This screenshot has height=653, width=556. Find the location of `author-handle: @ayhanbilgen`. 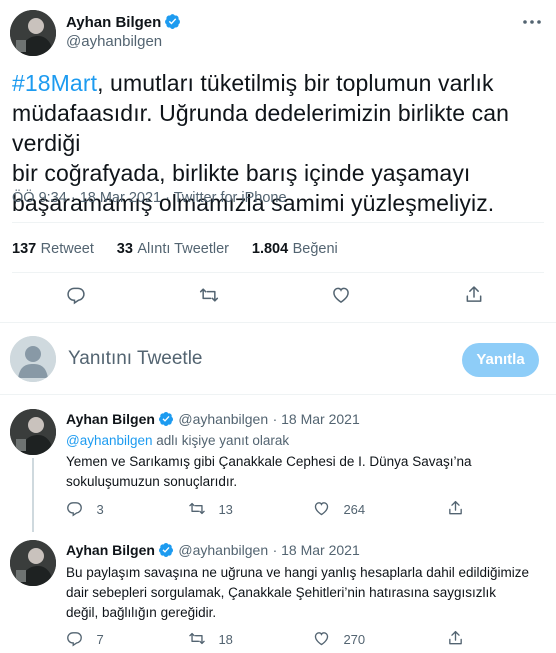

author-handle: @ayhanbilgen is located at coordinates (114, 41).